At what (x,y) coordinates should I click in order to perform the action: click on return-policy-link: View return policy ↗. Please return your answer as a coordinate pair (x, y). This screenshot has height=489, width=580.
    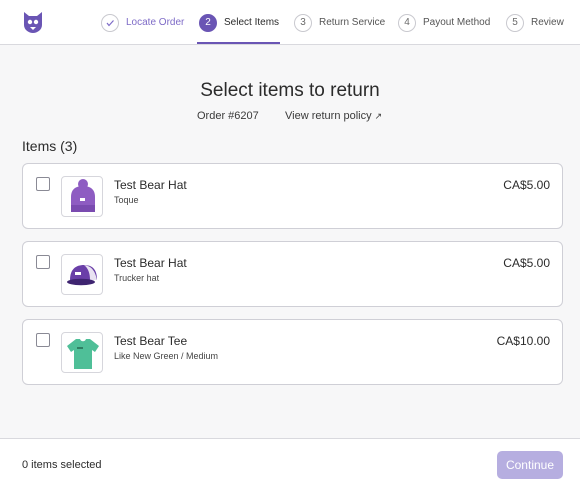
    Looking at the image, I should click on (333, 116).